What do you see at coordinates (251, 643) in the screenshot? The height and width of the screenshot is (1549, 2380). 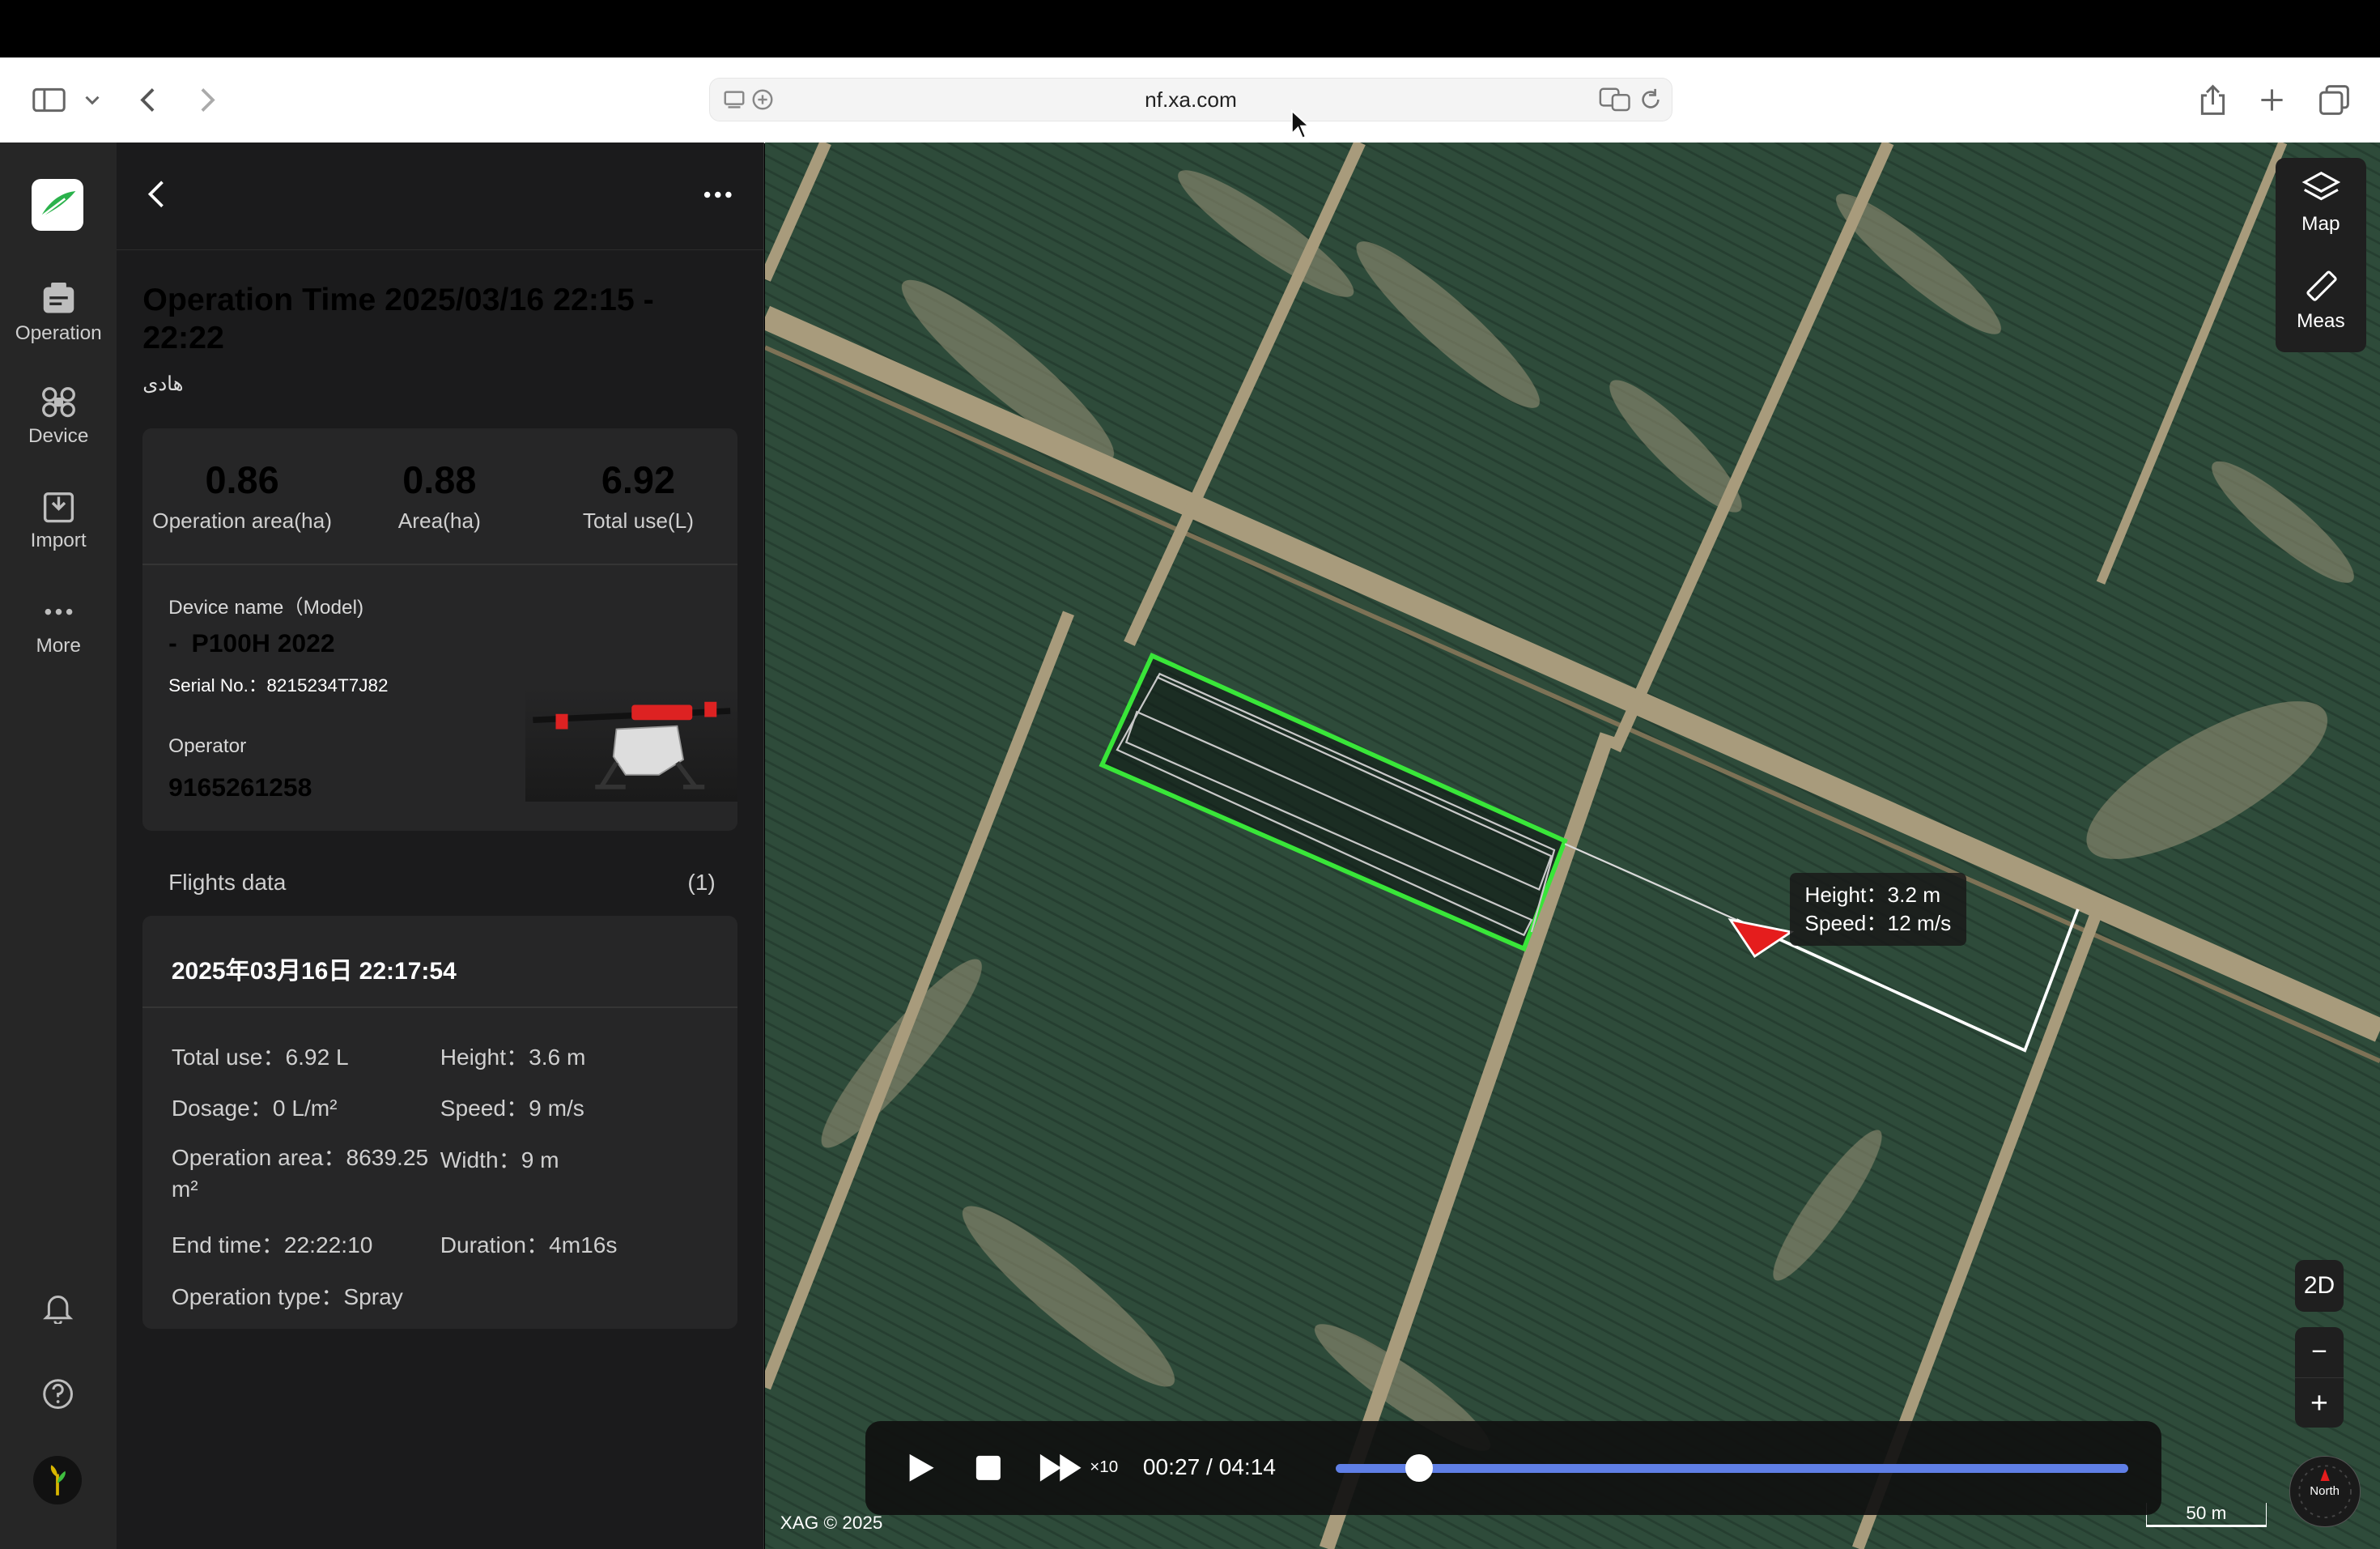 I see `device-name: - P100H 2022` at bounding box center [251, 643].